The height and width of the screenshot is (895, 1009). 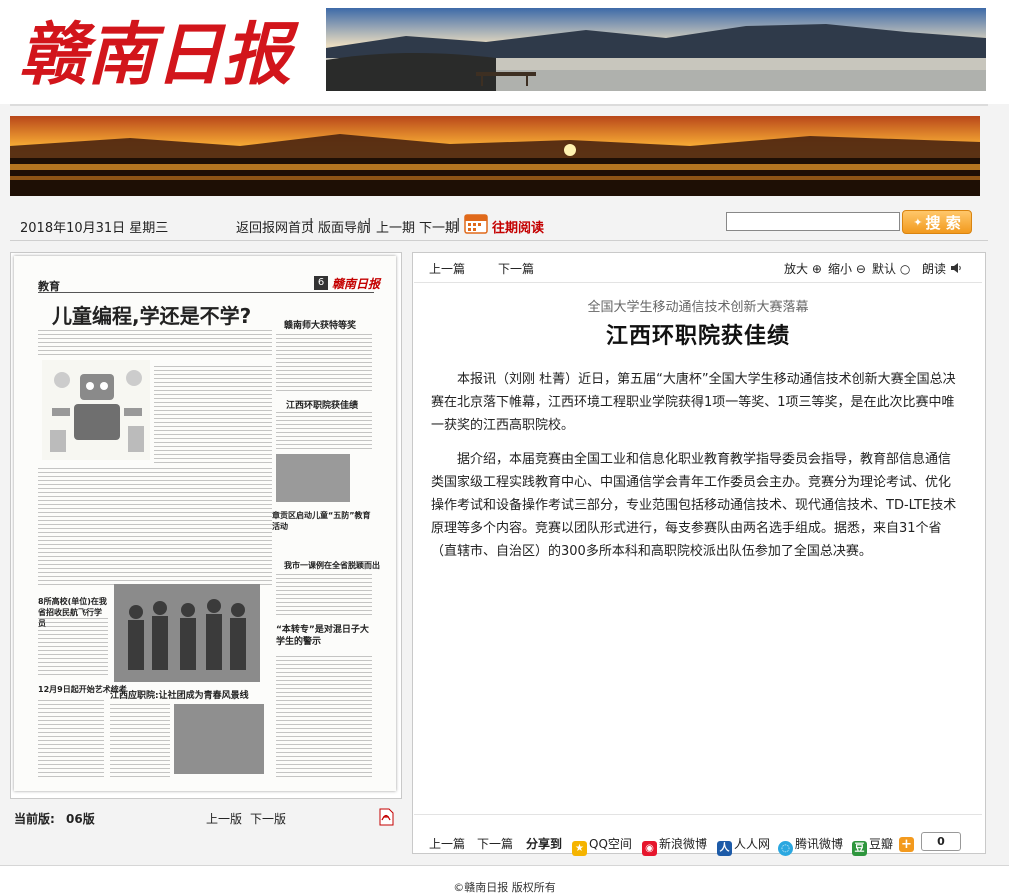 What do you see at coordinates (224, 818) in the screenshot?
I see `prev-page-link: 上一版` at bounding box center [224, 818].